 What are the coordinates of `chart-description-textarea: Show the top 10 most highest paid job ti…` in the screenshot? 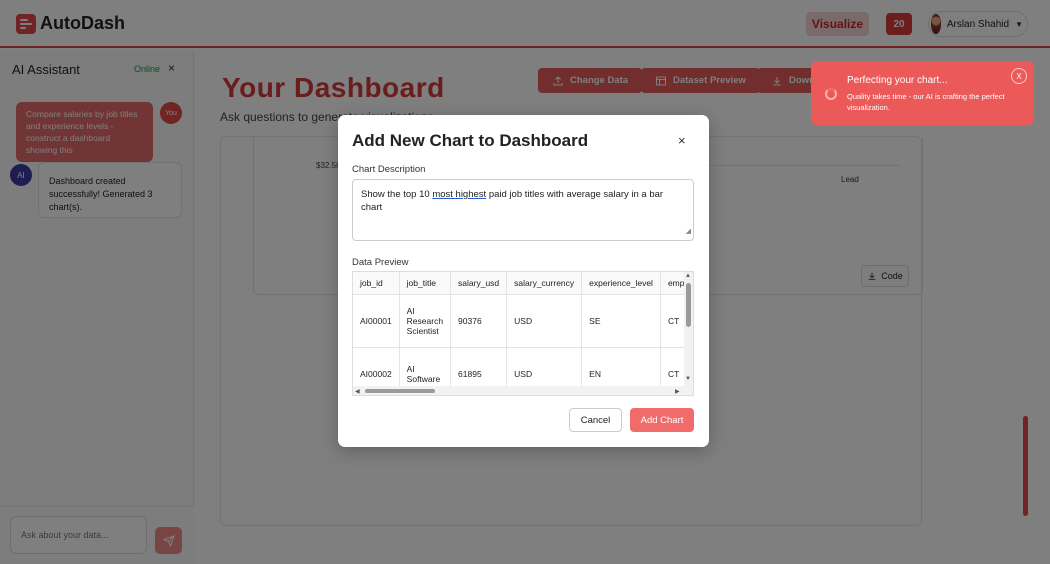 It's located at (523, 210).